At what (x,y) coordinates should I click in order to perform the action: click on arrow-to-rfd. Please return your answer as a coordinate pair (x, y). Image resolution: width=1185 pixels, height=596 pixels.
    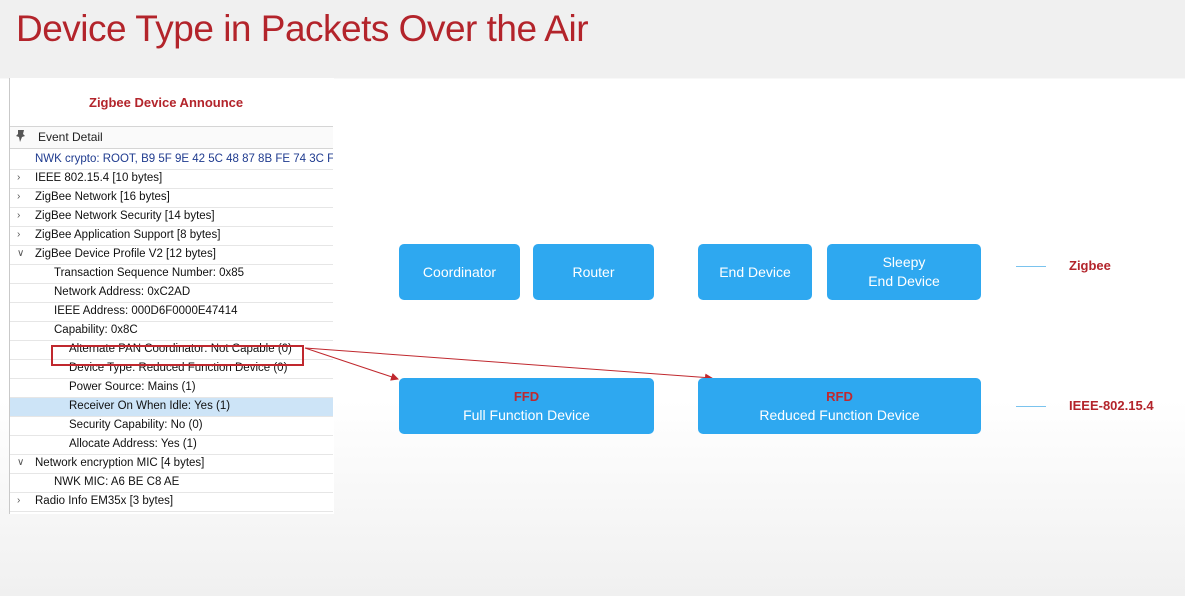
    Looking at the image, I should click on (508, 364).